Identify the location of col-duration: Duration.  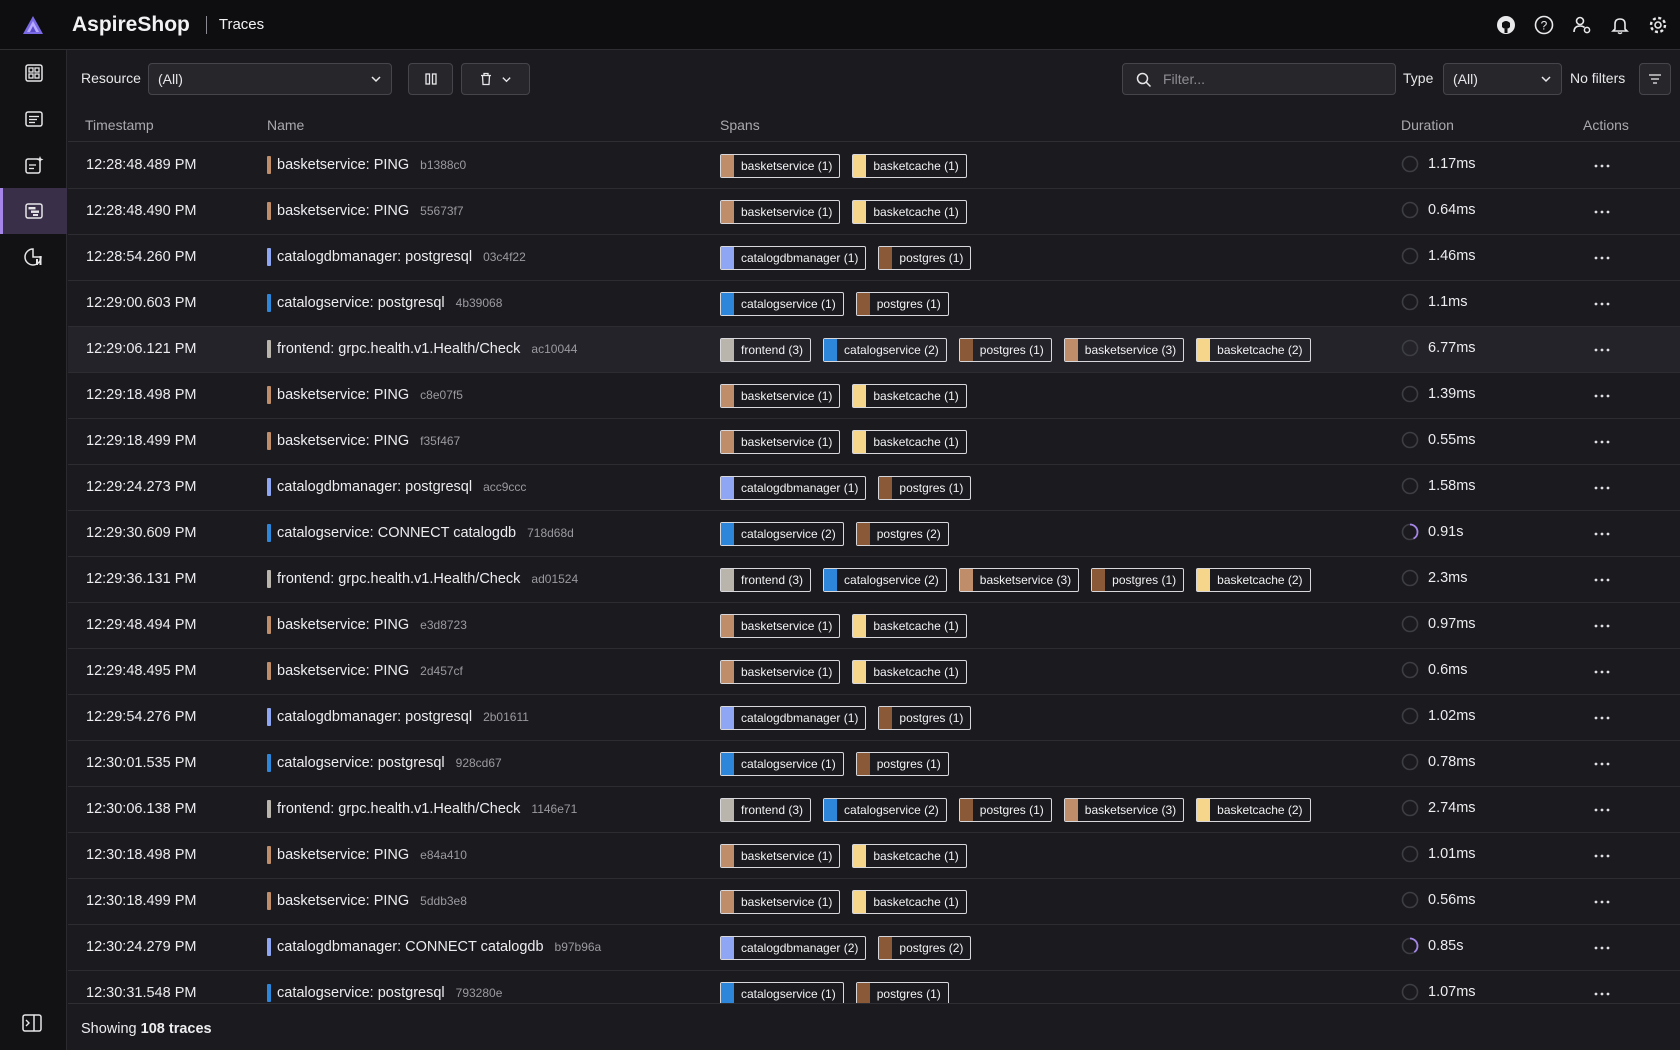
(1427, 125).